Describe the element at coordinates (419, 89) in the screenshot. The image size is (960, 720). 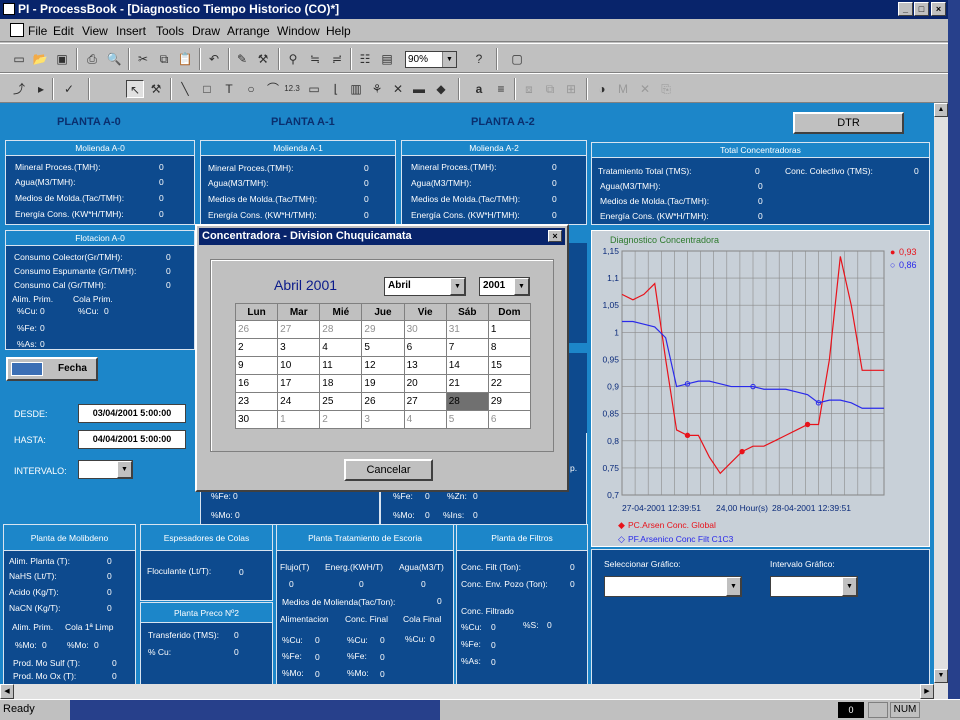
I see `picture-icon: ▬` at that location.